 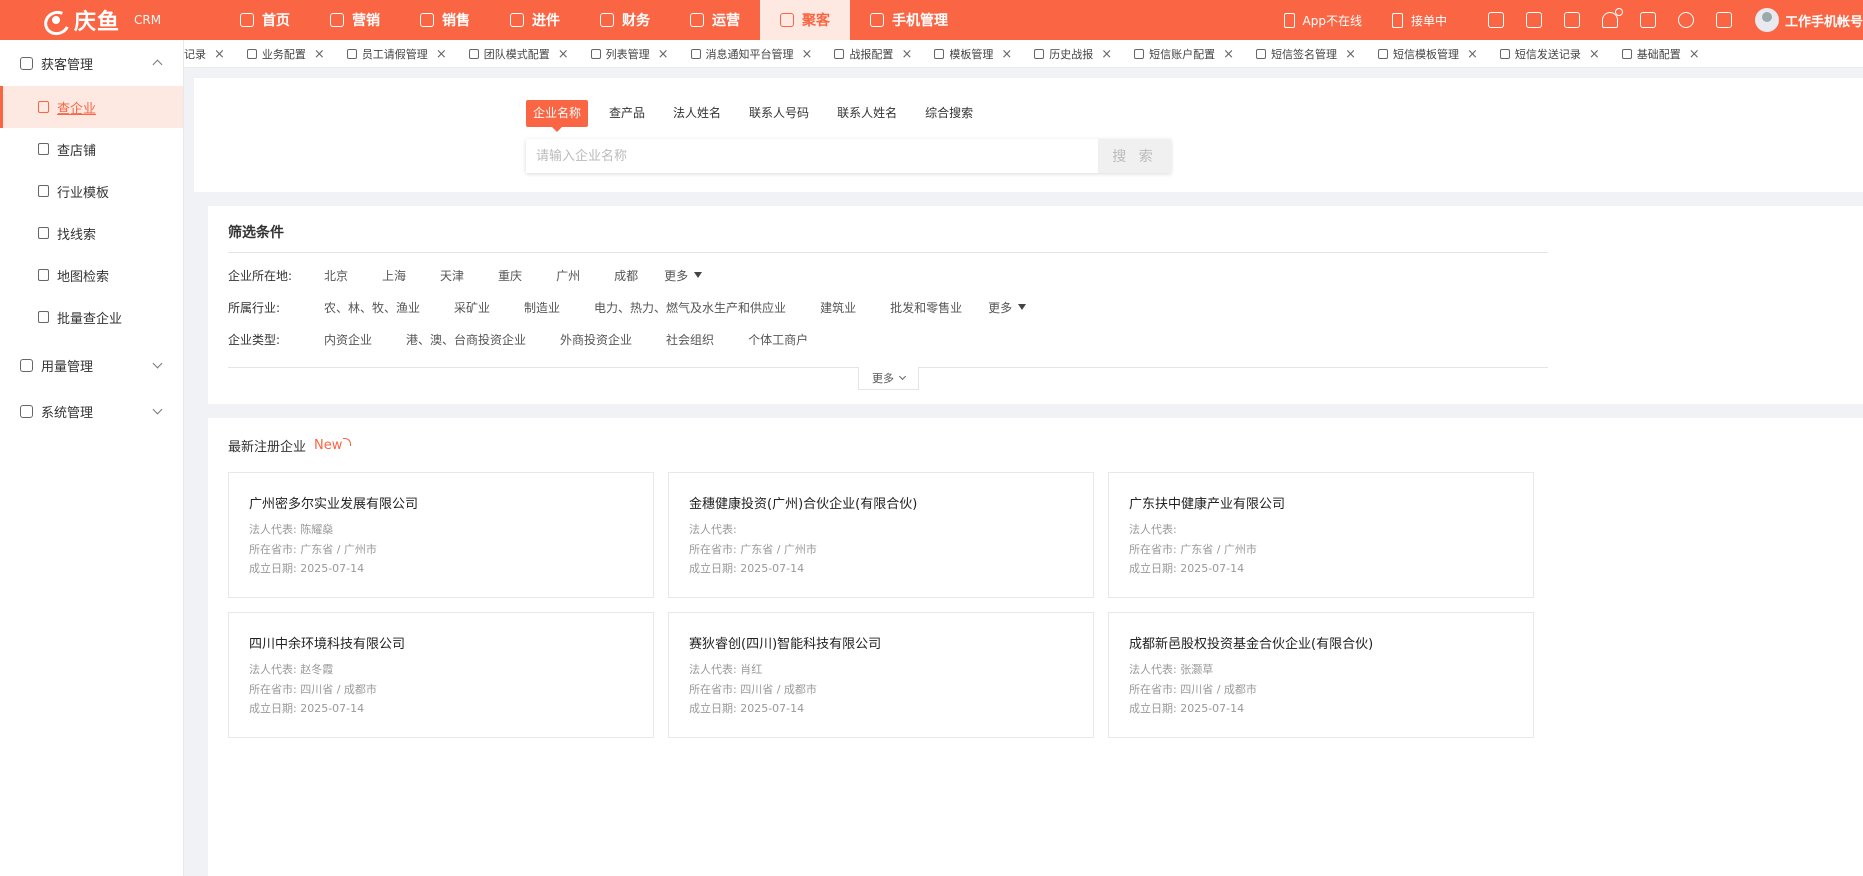 I want to click on nav-item-phone-manage: 手机管理, so click(x=909, y=20).